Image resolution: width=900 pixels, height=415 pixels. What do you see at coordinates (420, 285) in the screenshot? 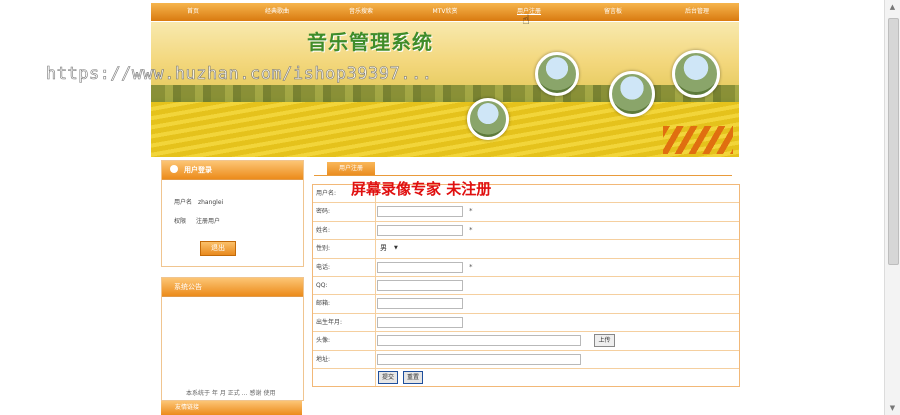
I see `qq-input` at bounding box center [420, 285].